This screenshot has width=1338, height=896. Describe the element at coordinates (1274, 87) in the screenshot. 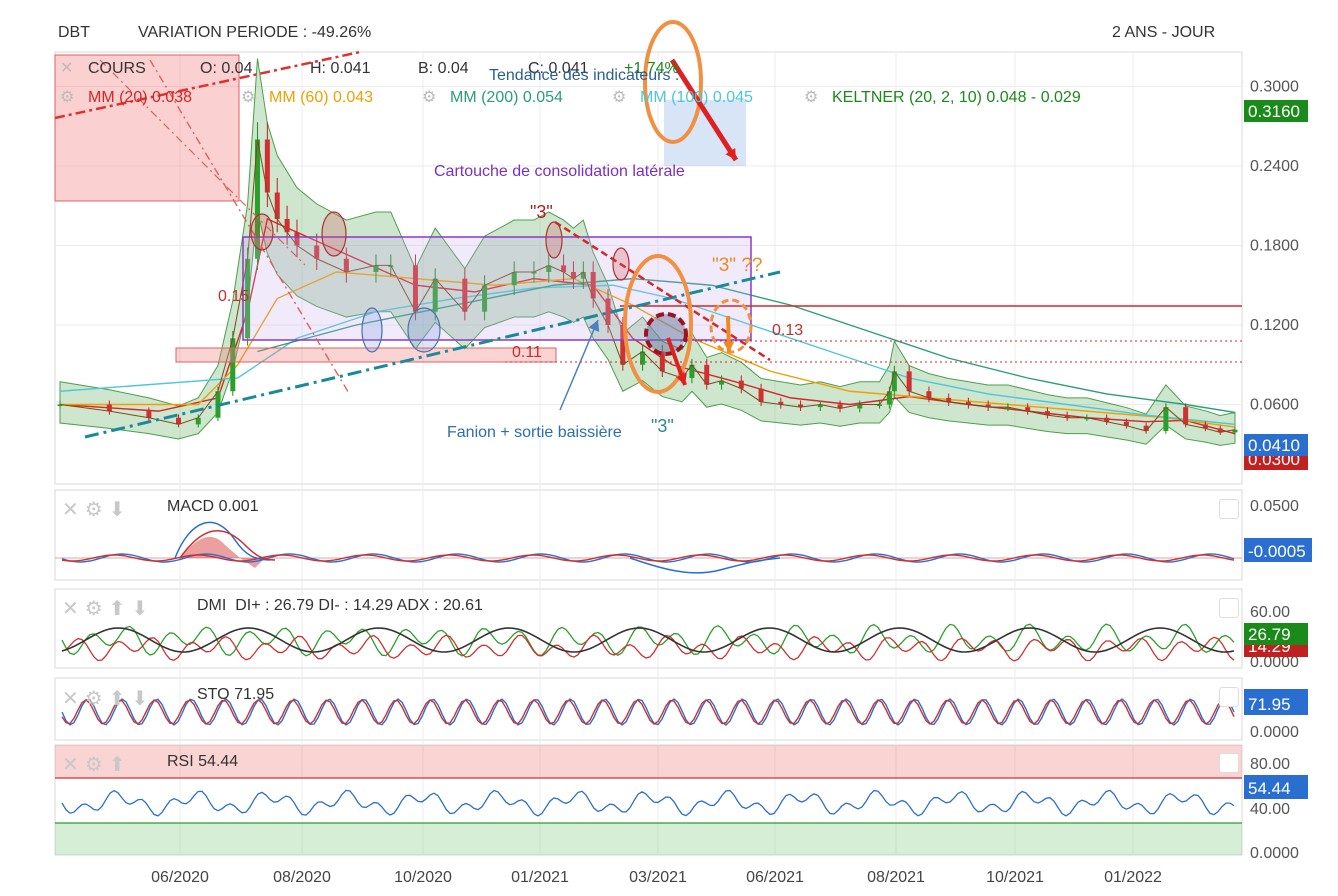

I see `price-tick-label: 0.3000` at that location.